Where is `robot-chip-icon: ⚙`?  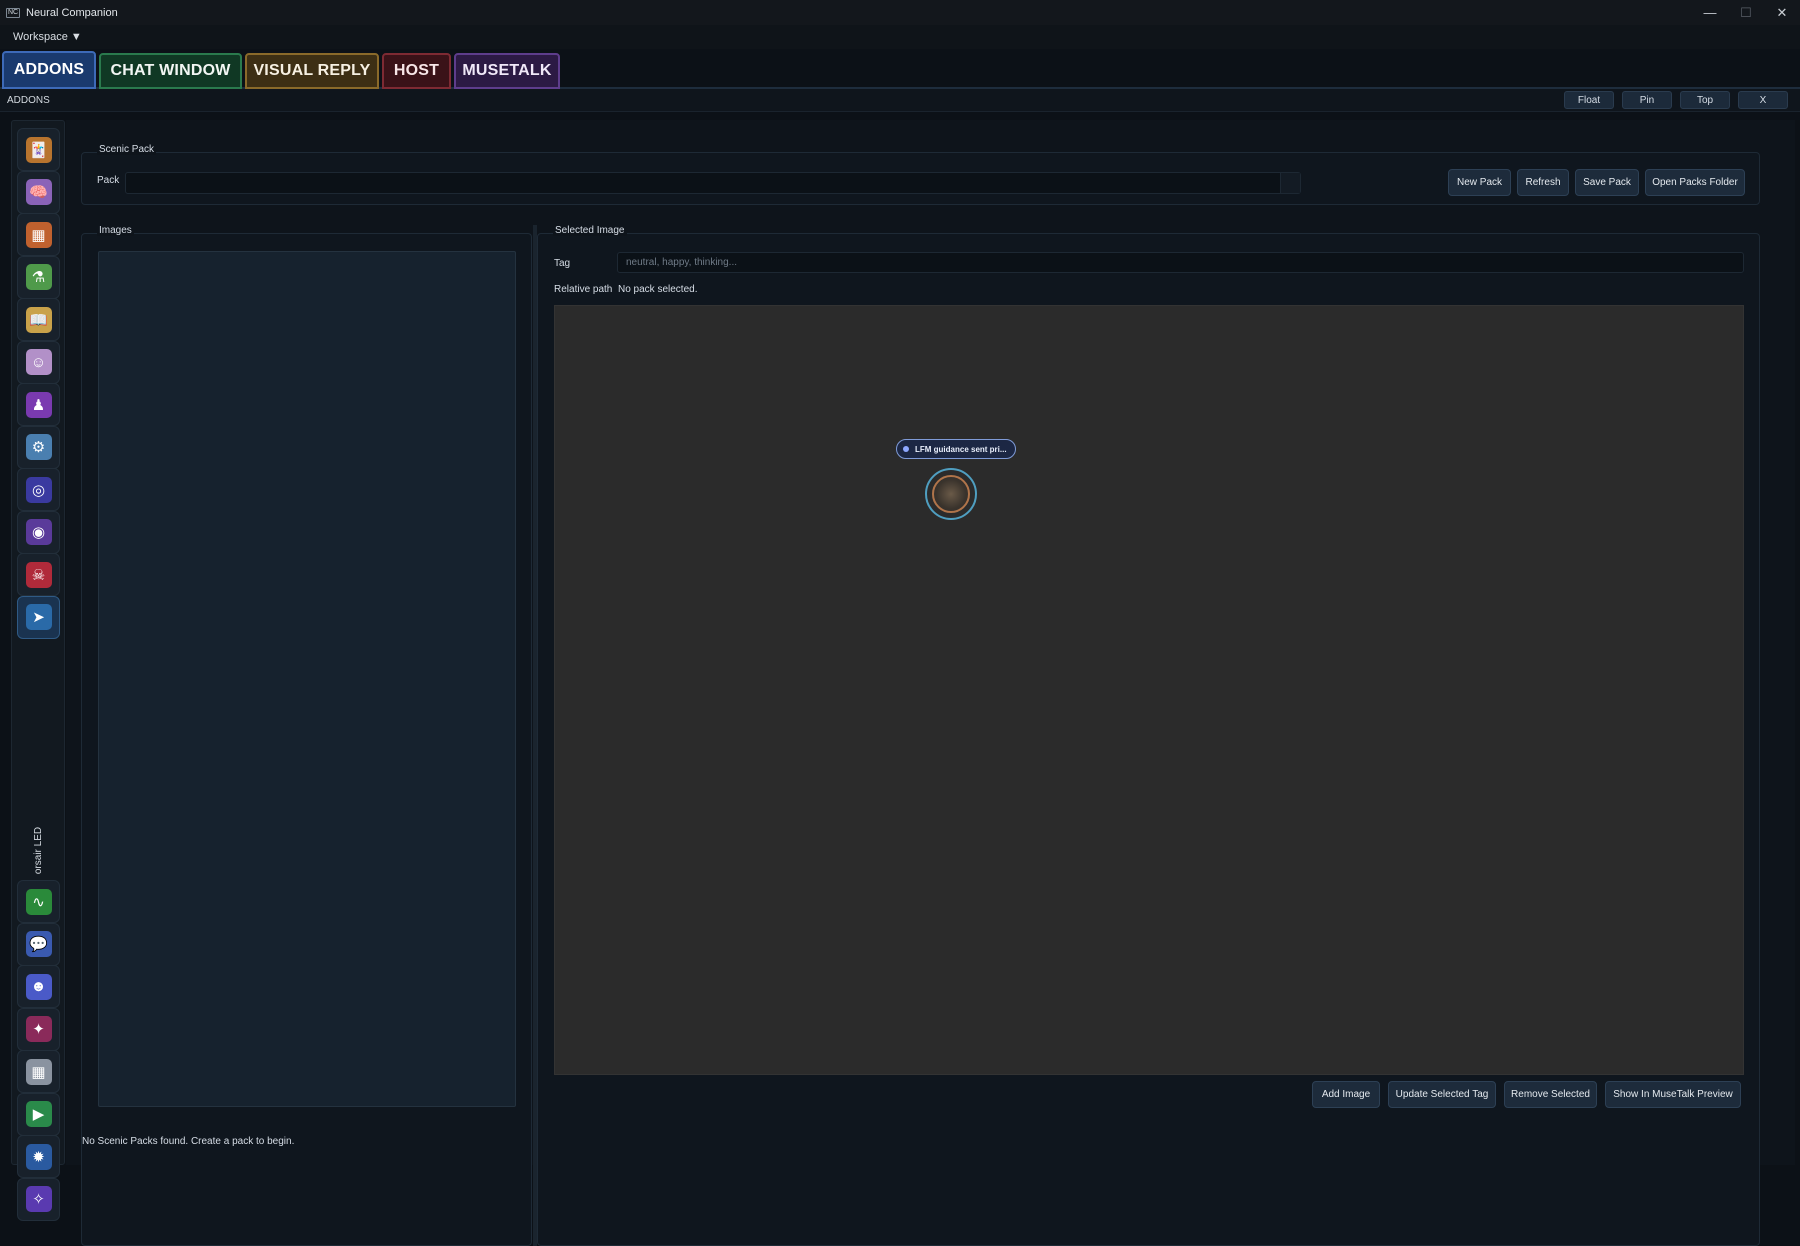 robot-chip-icon: ⚙ is located at coordinates (38, 447).